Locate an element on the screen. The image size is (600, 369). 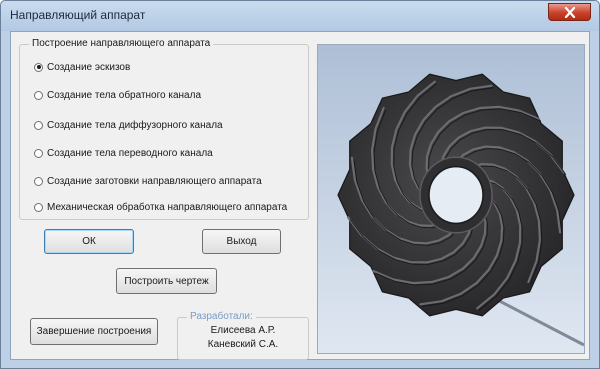
close-icon is located at coordinates (570, 12).